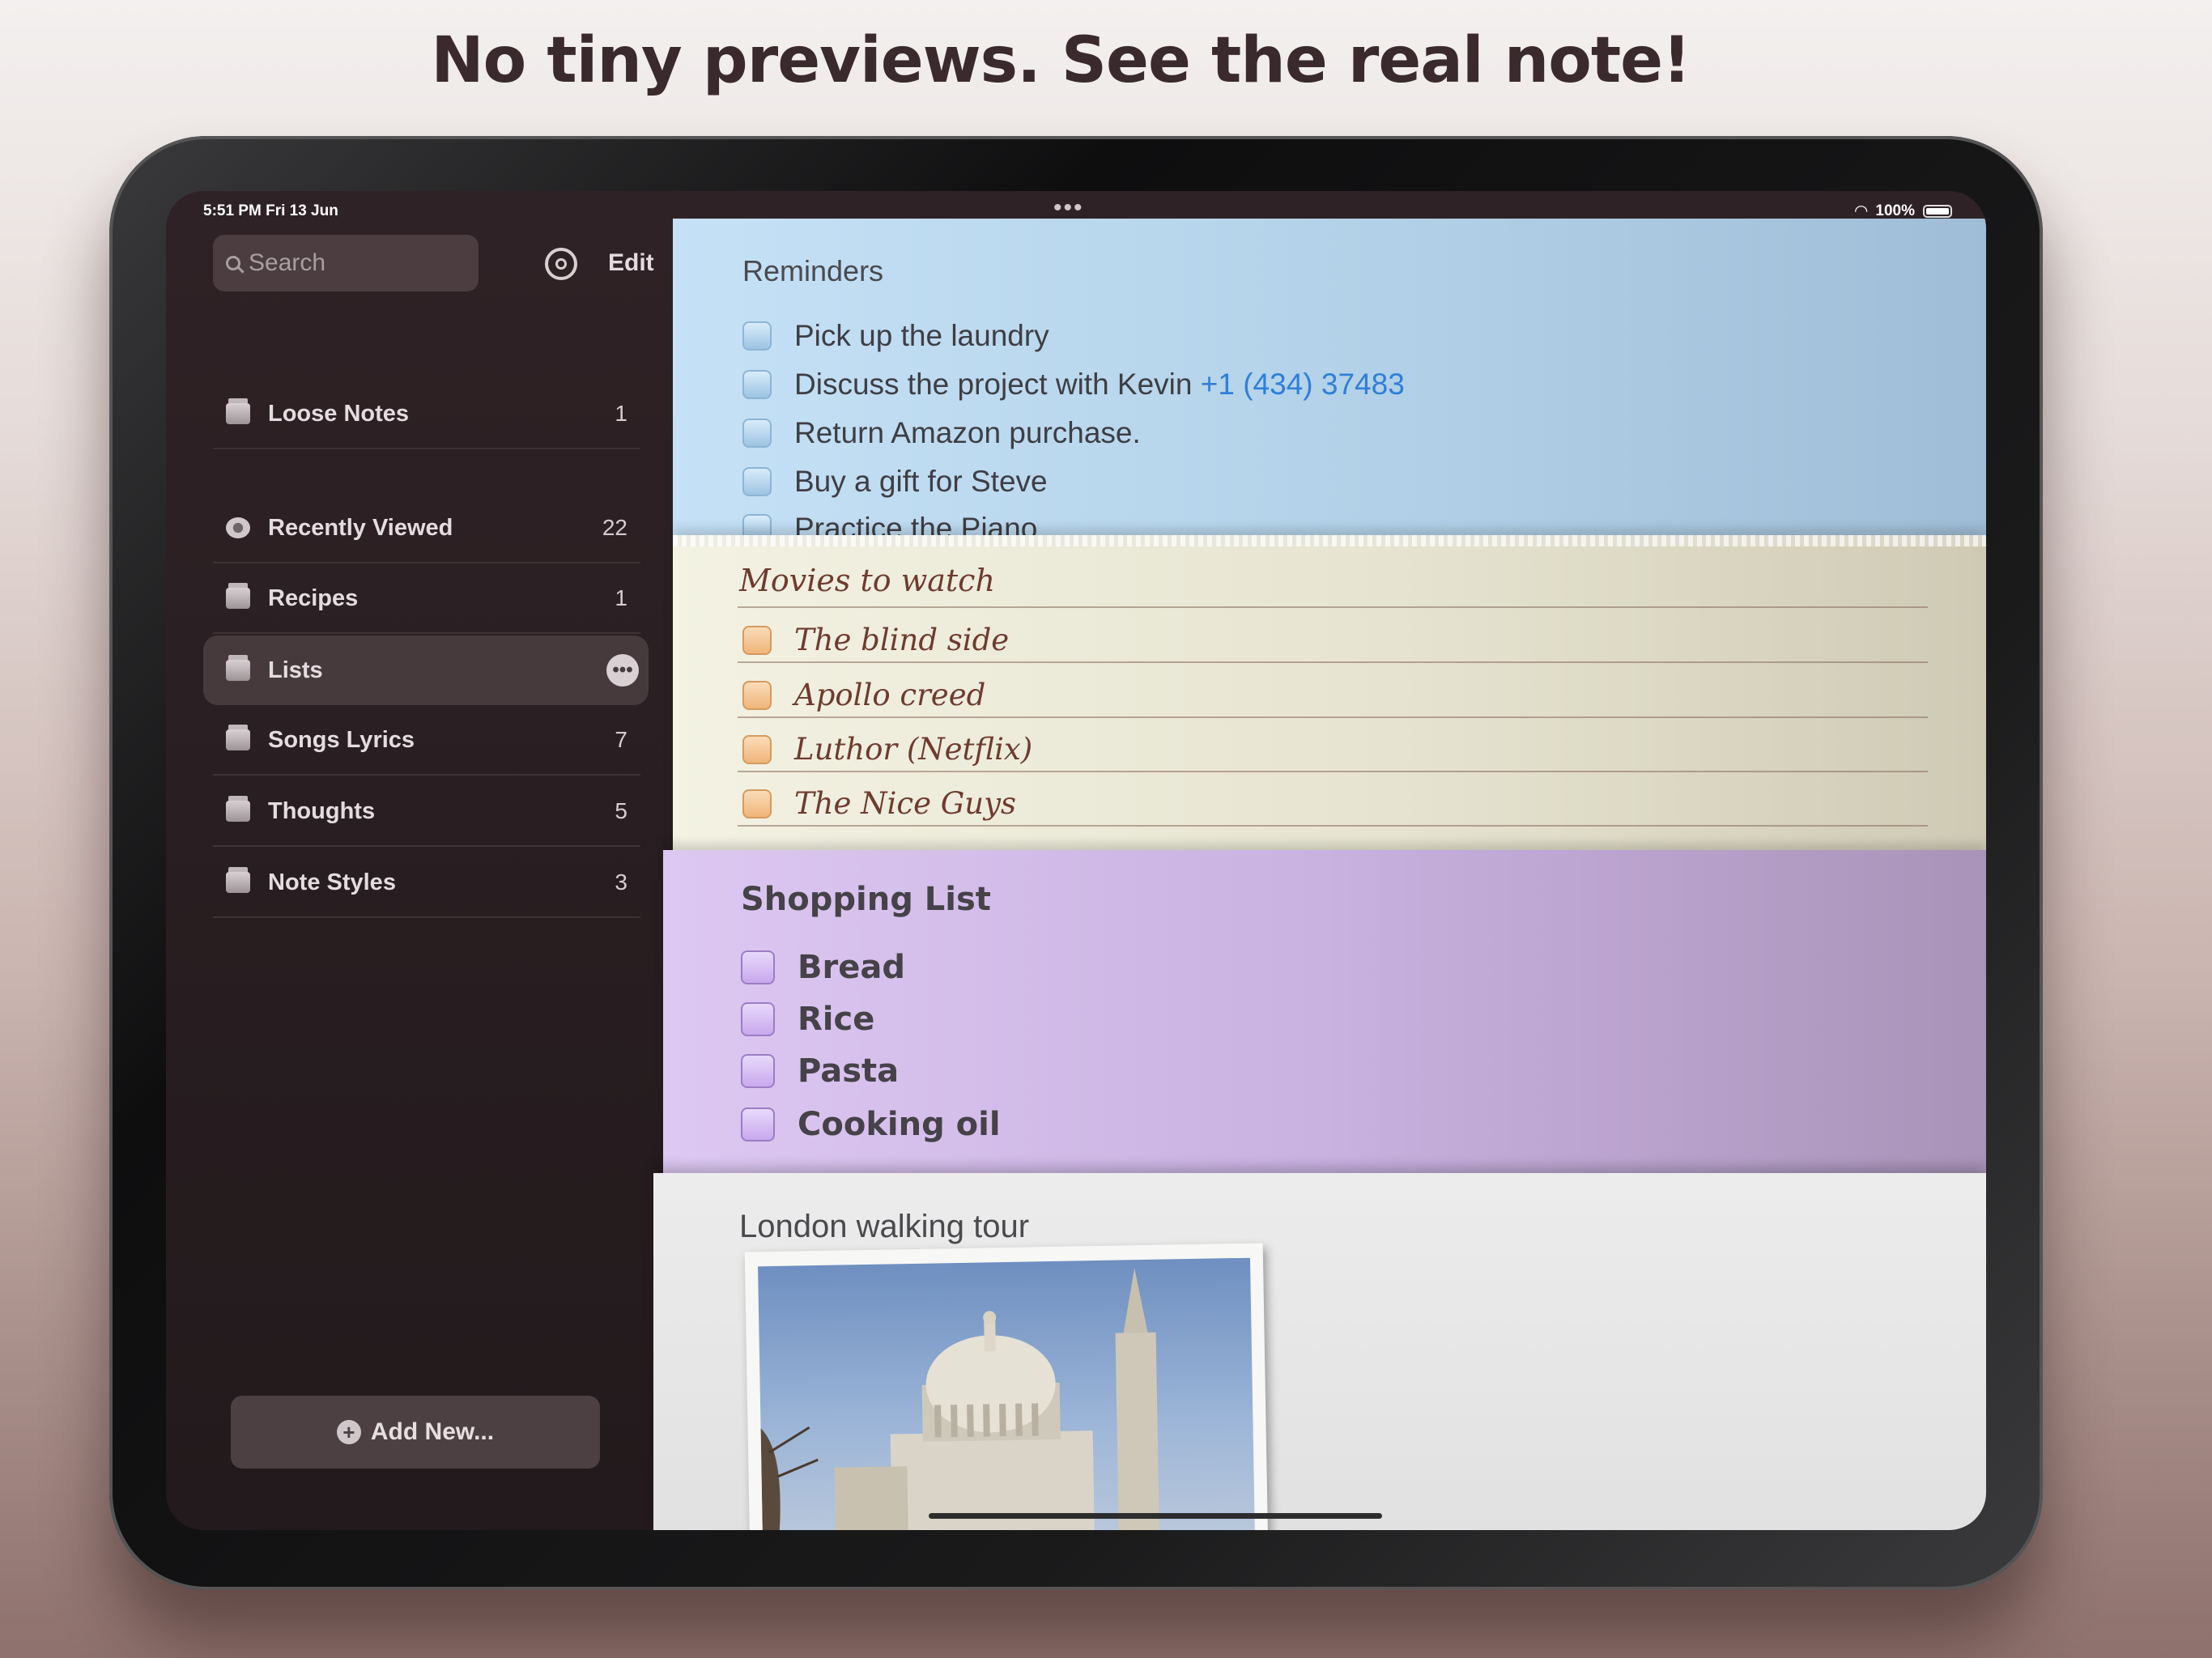  Describe the element at coordinates (914, 749) in the screenshot. I see `checklist-text: Luthor (Netflix)` at that location.